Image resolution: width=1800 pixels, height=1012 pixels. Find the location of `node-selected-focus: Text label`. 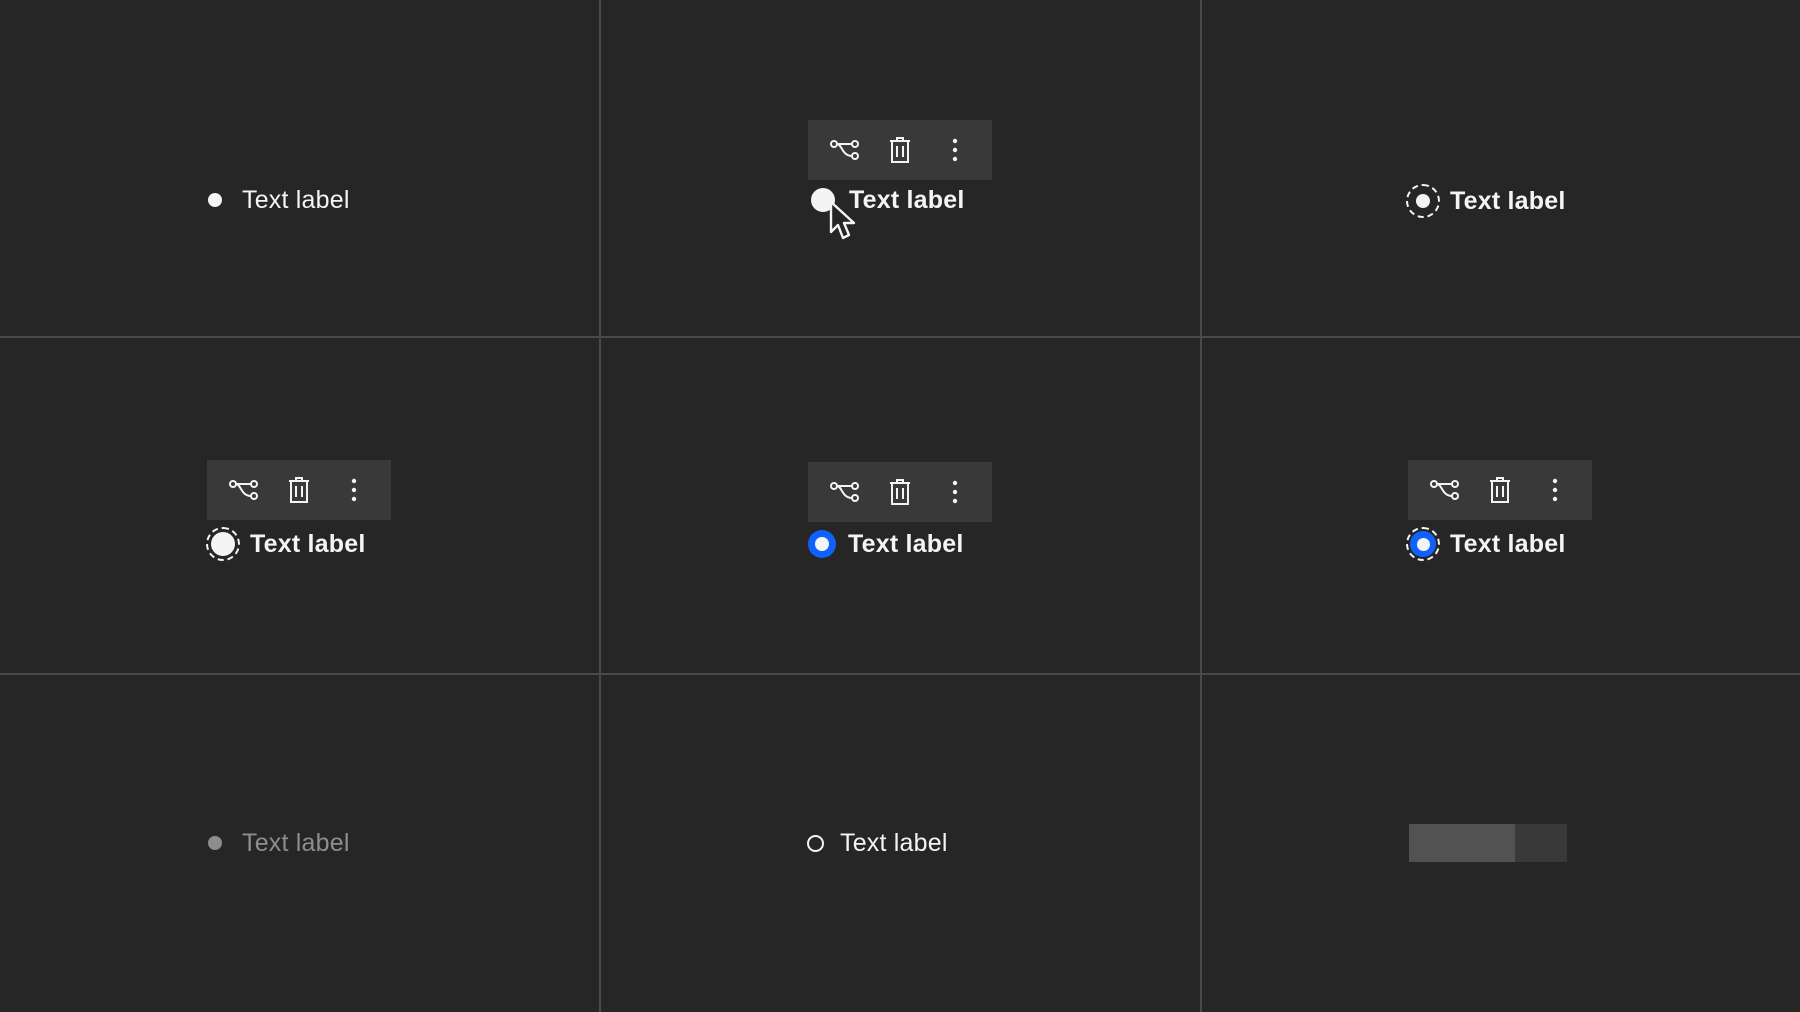

node-selected-focus: Text label is located at coordinates (1485, 544).